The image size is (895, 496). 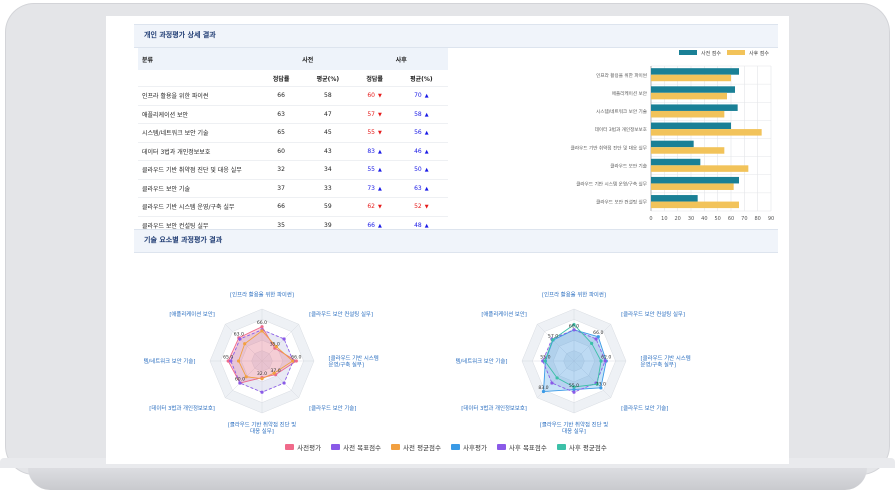 I want to click on table-cell: 인프라 활용을 위한 파이썬, so click(x=199, y=95).